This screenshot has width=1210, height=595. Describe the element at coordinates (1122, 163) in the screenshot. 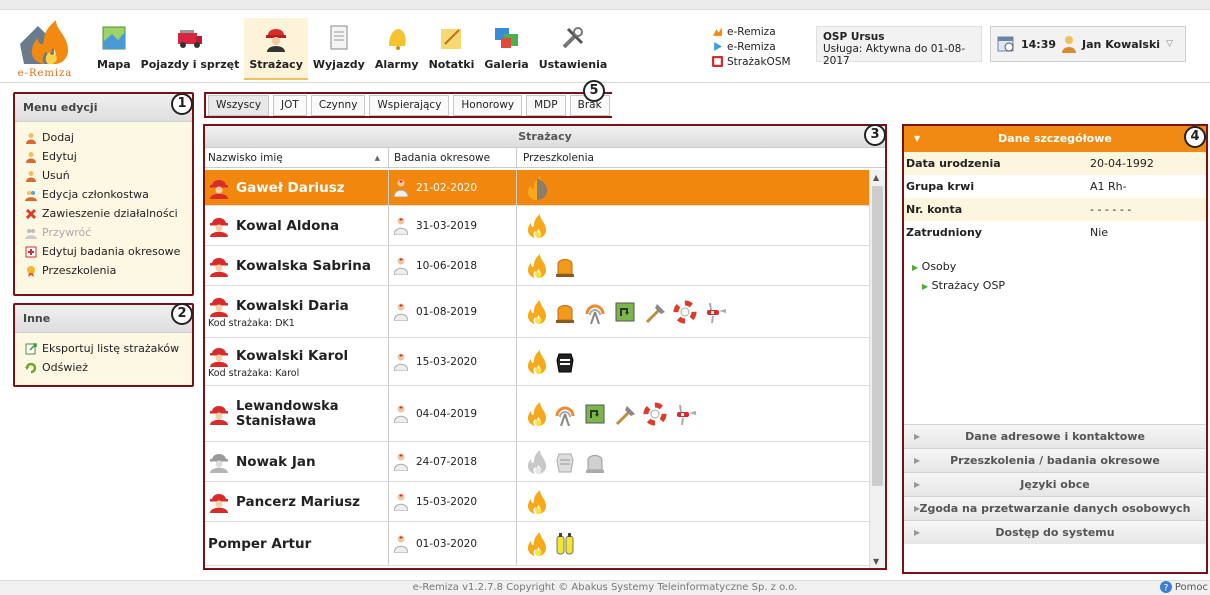

I see `detail-value: 20-04-1992` at that location.